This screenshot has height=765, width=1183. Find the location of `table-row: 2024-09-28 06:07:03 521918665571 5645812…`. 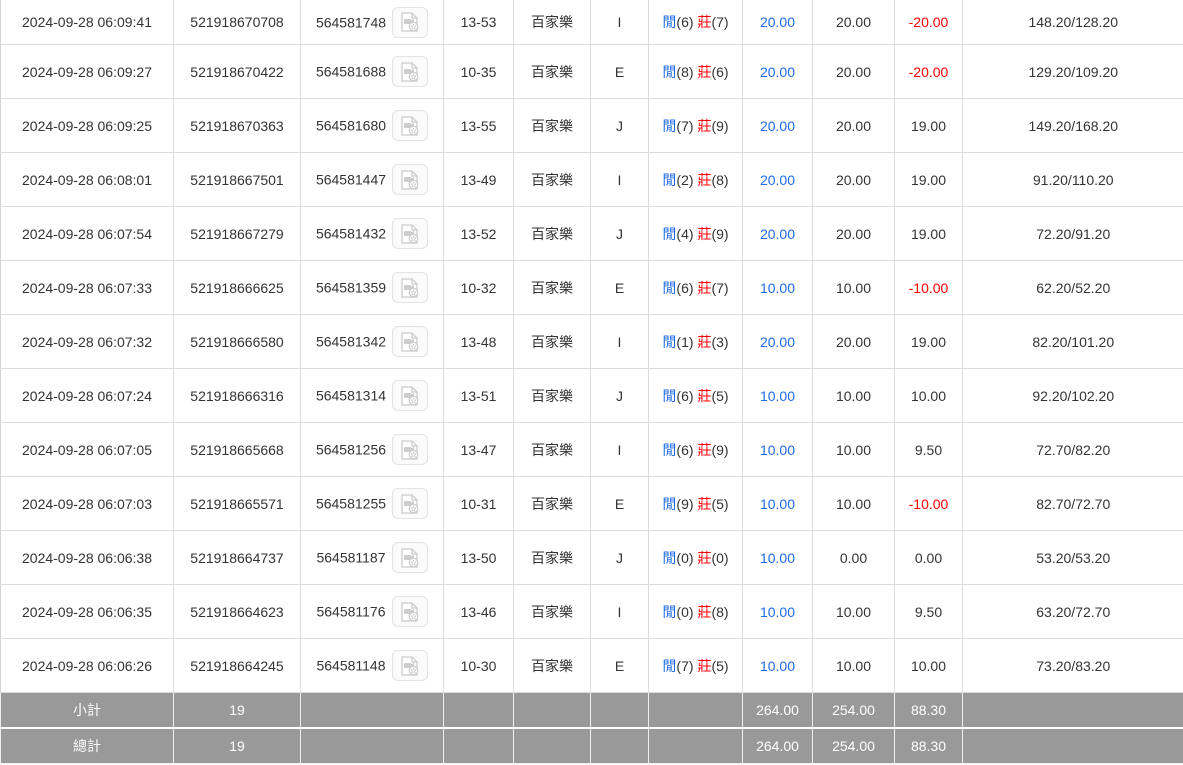

table-row: 2024-09-28 06:07:03 521918665571 5645812… is located at coordinates (591, 503).